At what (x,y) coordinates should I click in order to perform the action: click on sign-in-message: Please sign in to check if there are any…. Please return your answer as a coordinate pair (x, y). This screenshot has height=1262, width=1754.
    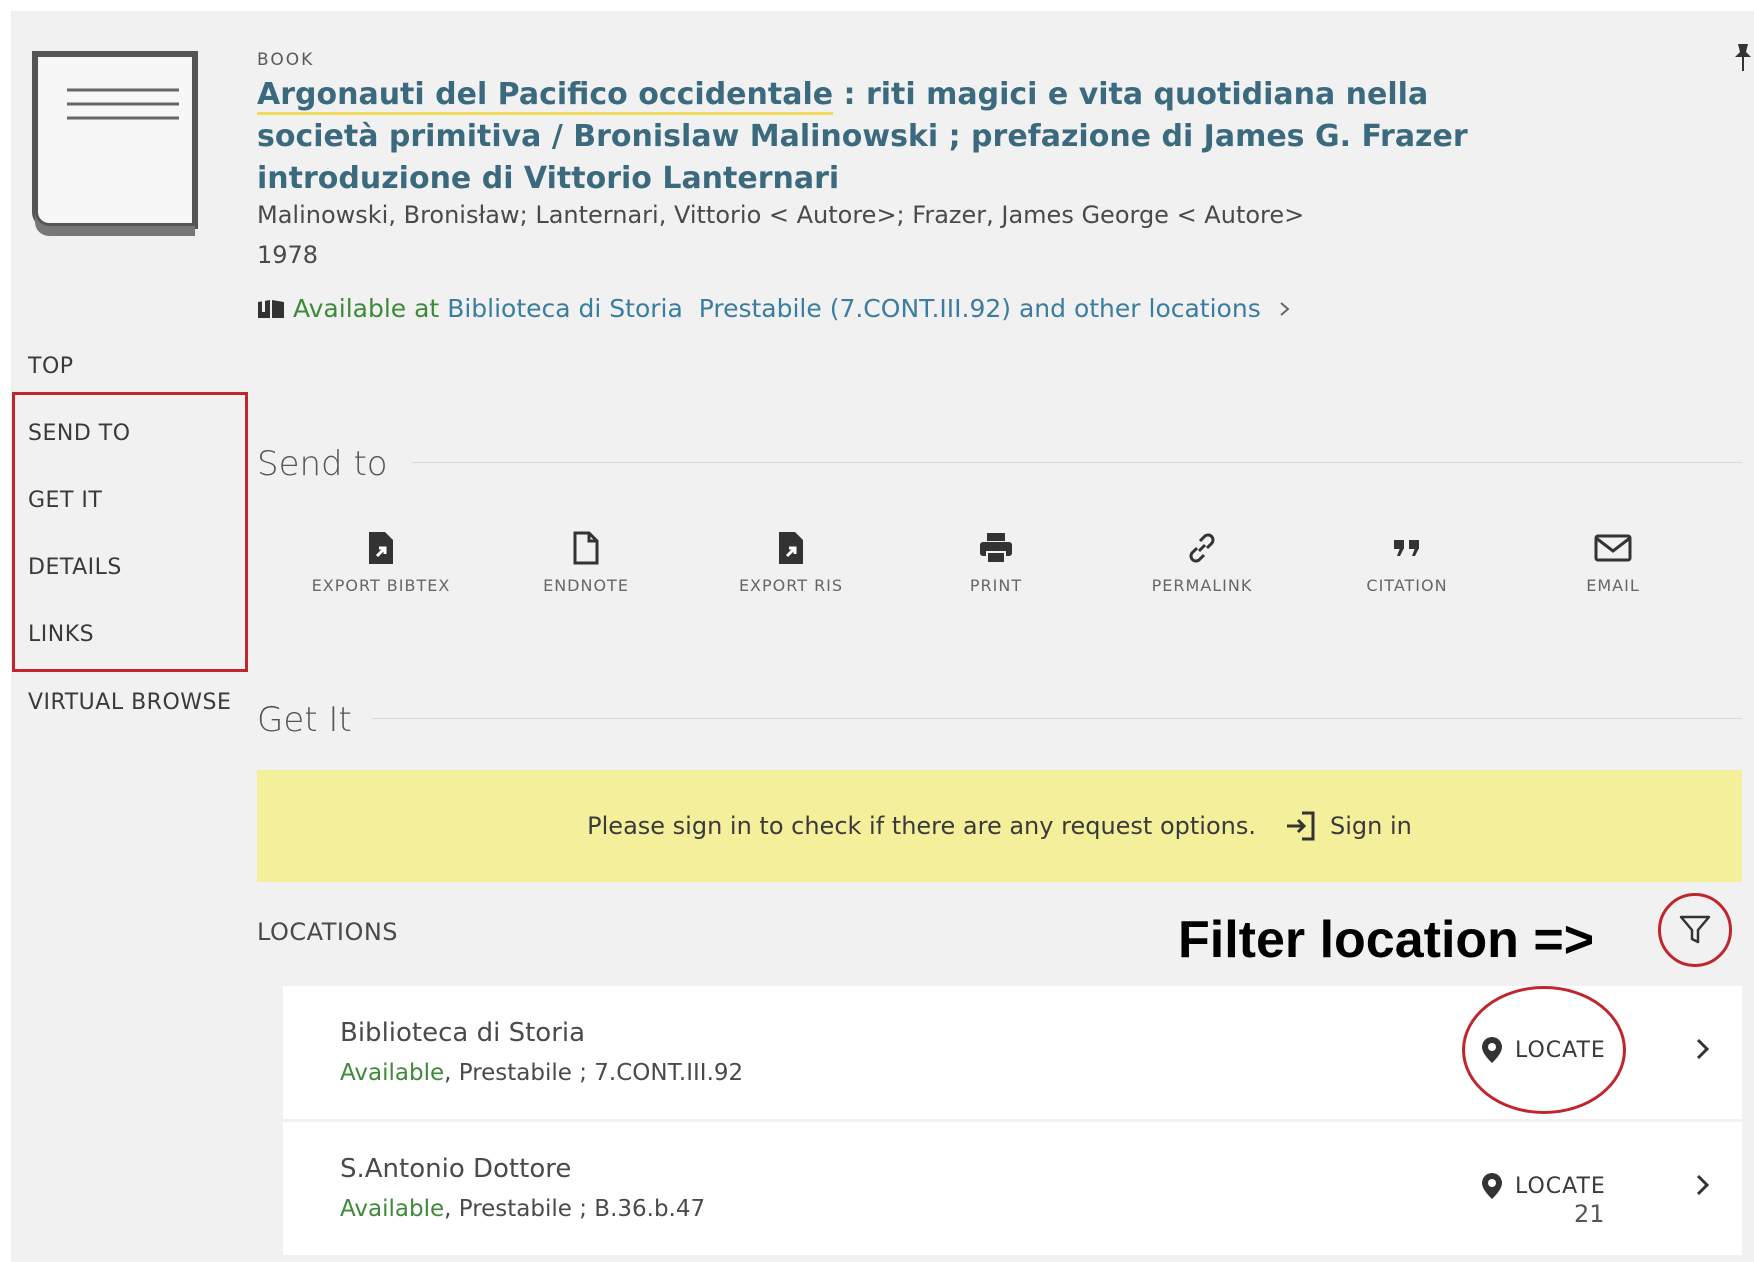
    Looking at the image, I should click on (921, 826).